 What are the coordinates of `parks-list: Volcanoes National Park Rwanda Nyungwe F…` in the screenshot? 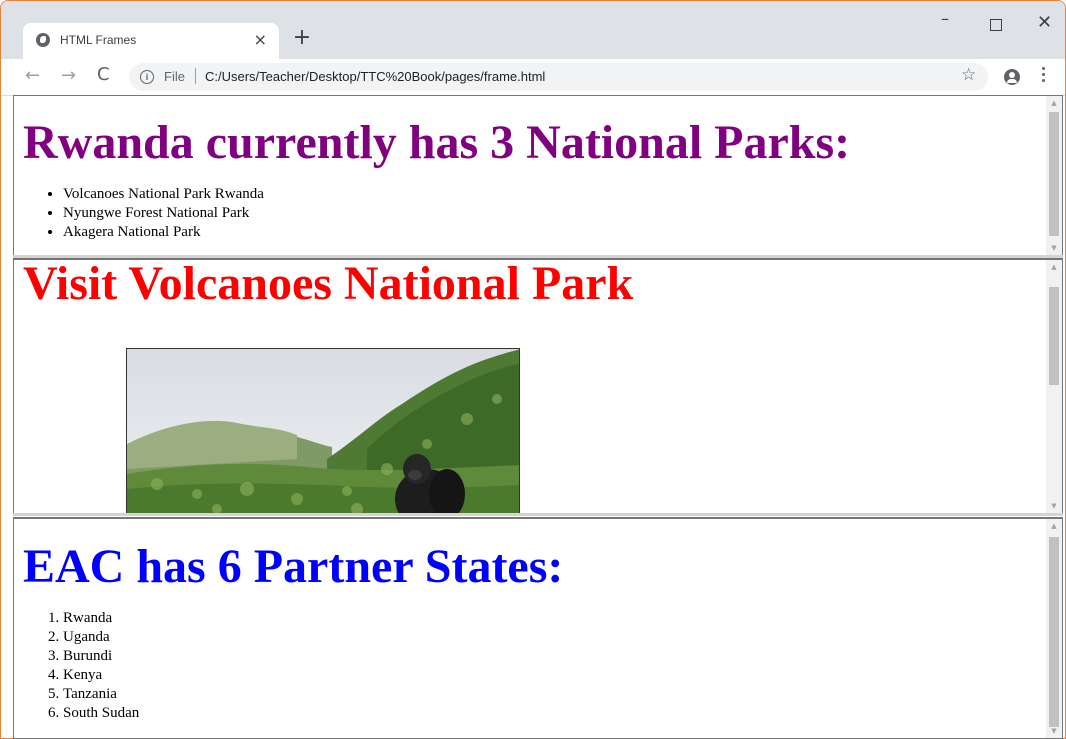 It's located at (542, 213).